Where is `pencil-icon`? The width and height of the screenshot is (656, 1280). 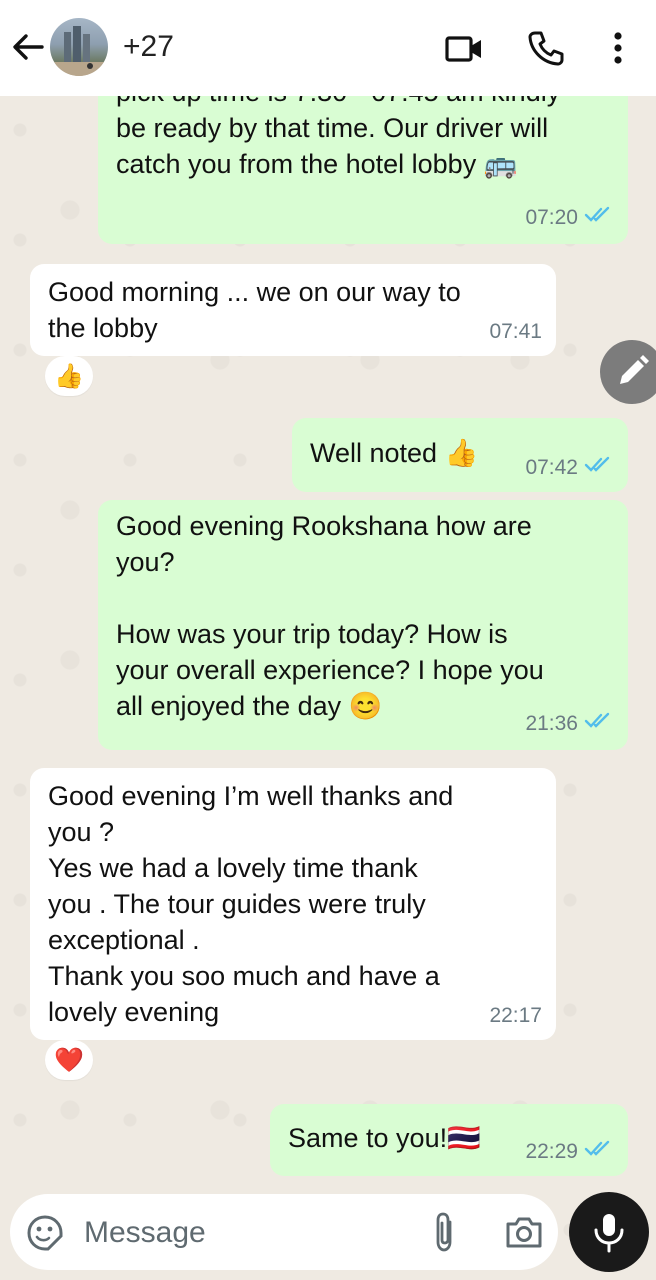
pencil-icon is located at coordinates (634, 369).